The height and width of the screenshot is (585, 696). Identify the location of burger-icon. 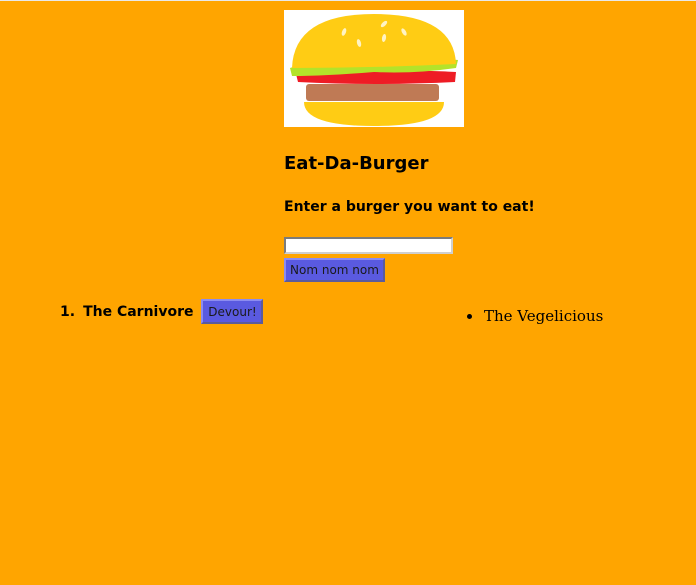
(374, 68).